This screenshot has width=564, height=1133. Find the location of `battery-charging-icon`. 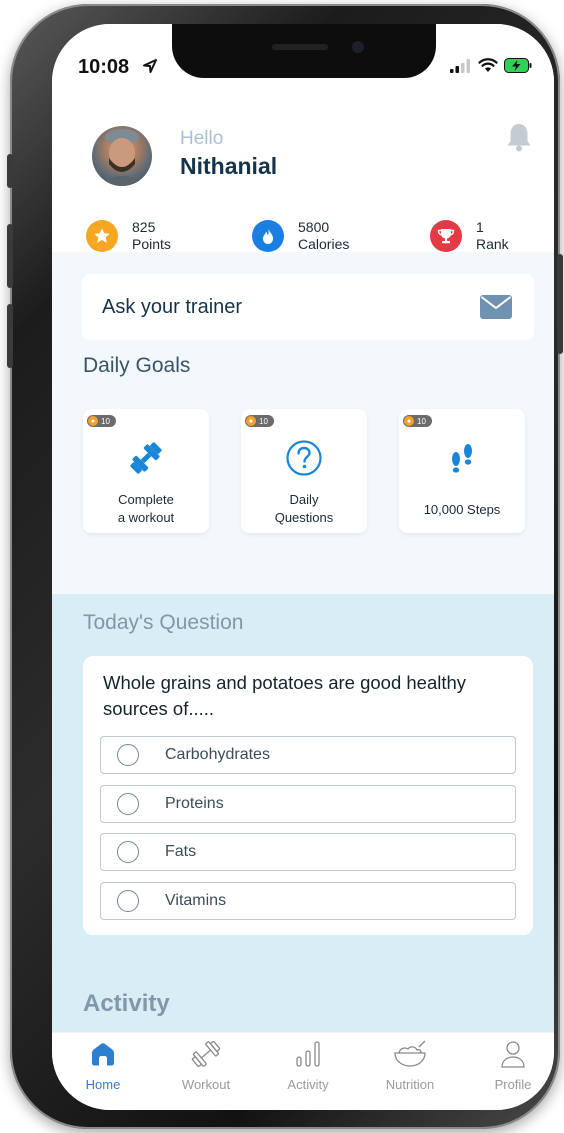

battery-charging-icon is located at coordinates (518, 65).